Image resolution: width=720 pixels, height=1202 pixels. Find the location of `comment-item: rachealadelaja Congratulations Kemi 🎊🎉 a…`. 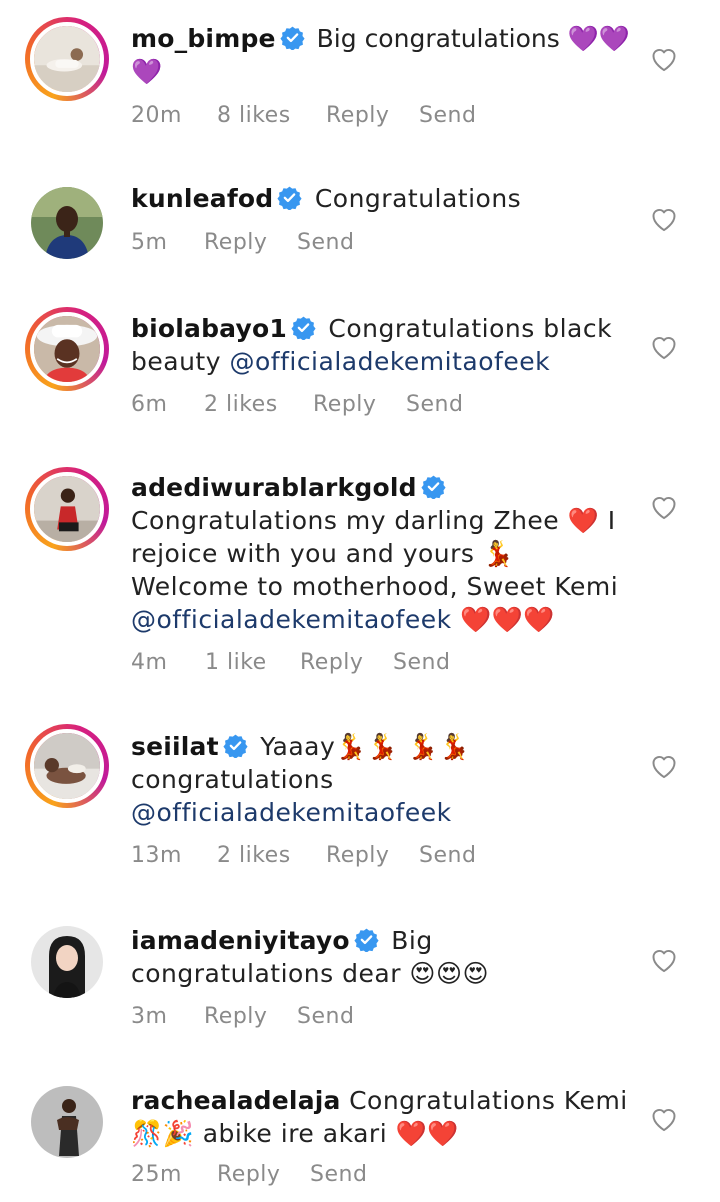

comment-item: rachealadelaja Congratulations Kemi 🎊🎉 a… is located at coordinates (360, 1134).